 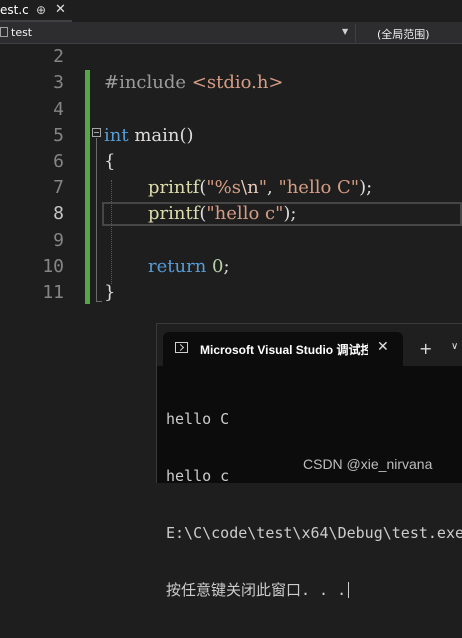 I want to click on string-literal: "hello c", so click(x=245, y=213).